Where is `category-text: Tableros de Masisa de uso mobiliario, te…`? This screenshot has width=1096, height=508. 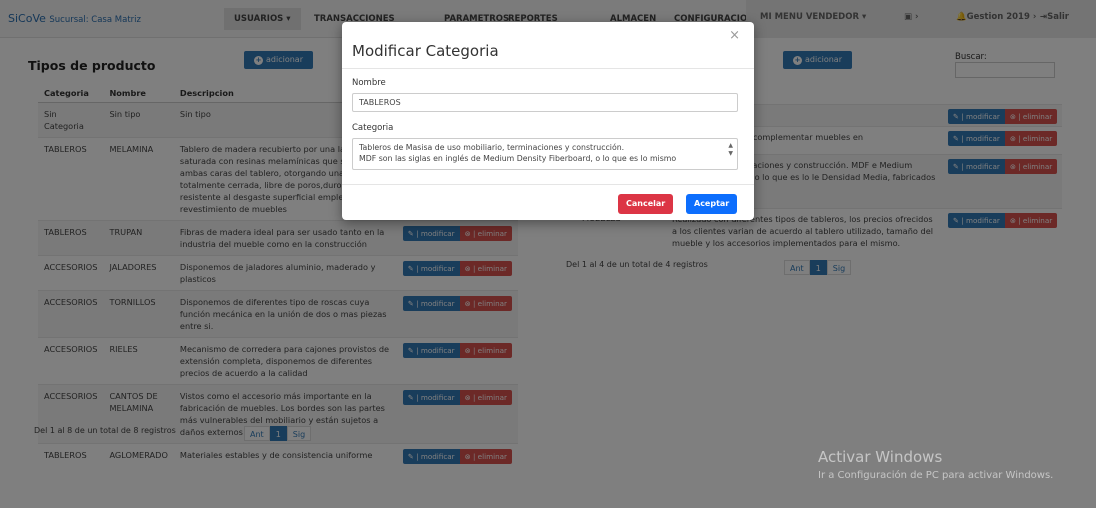 category-text: Tableros de Masisa de uso mobiliario, te… is located at coordinates (518, 153).